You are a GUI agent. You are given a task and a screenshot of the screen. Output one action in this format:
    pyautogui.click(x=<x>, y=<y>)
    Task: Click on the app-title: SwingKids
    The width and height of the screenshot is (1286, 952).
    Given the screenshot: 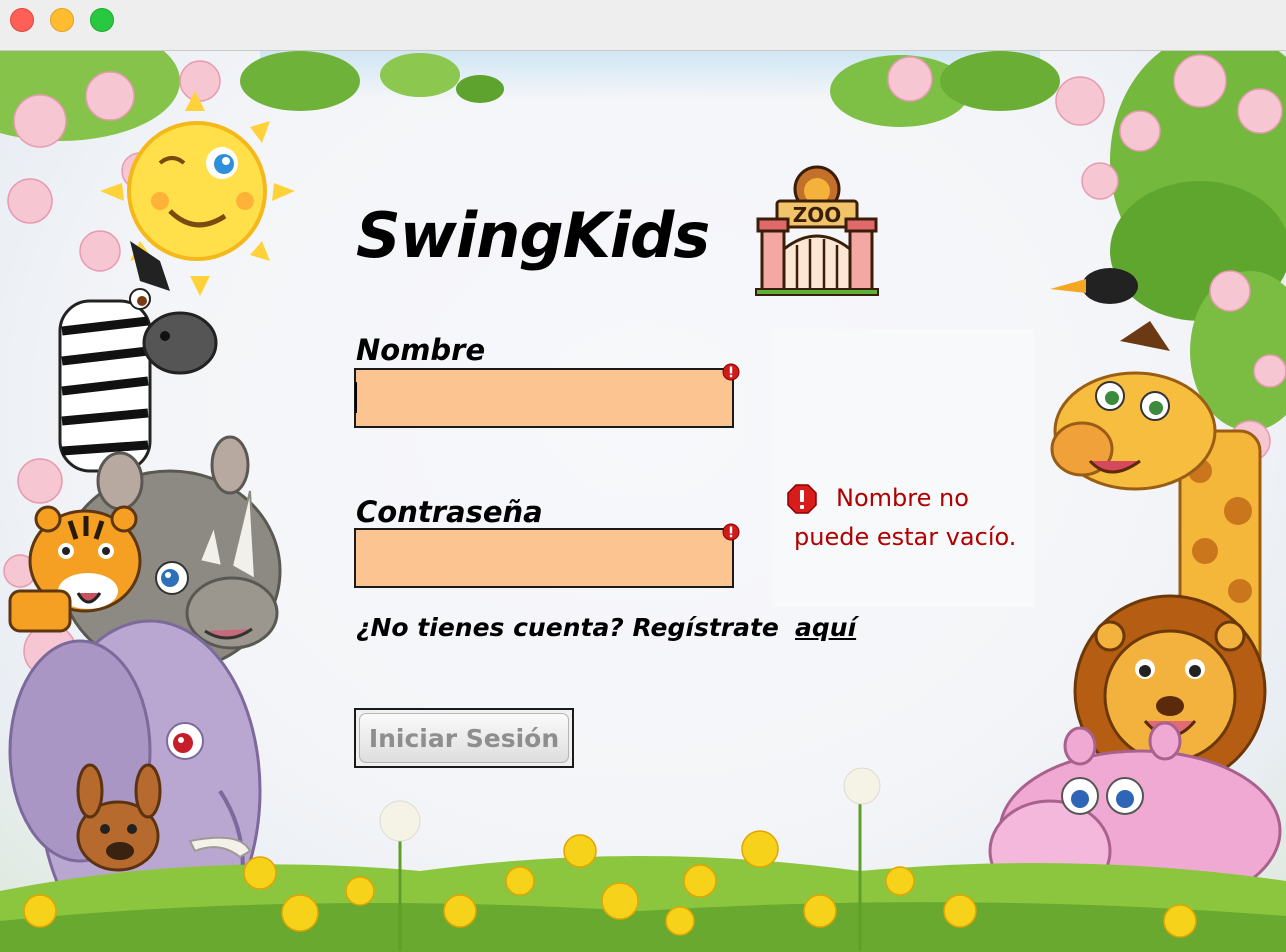 What is the action you would take?
    pyautogui.click(x=533, y=235)
    